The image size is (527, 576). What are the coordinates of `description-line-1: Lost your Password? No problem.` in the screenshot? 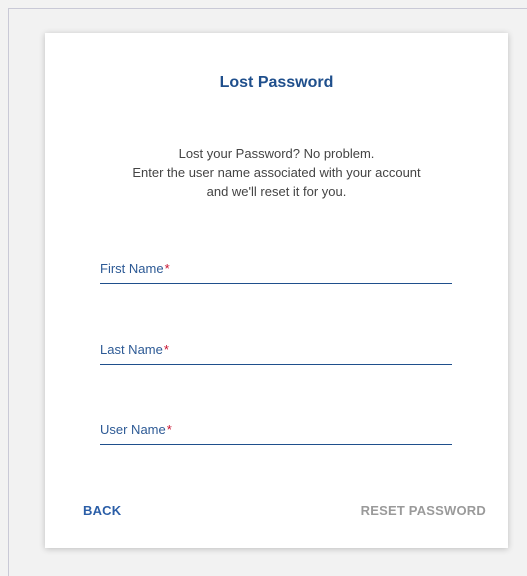 It's located at (276, 153).